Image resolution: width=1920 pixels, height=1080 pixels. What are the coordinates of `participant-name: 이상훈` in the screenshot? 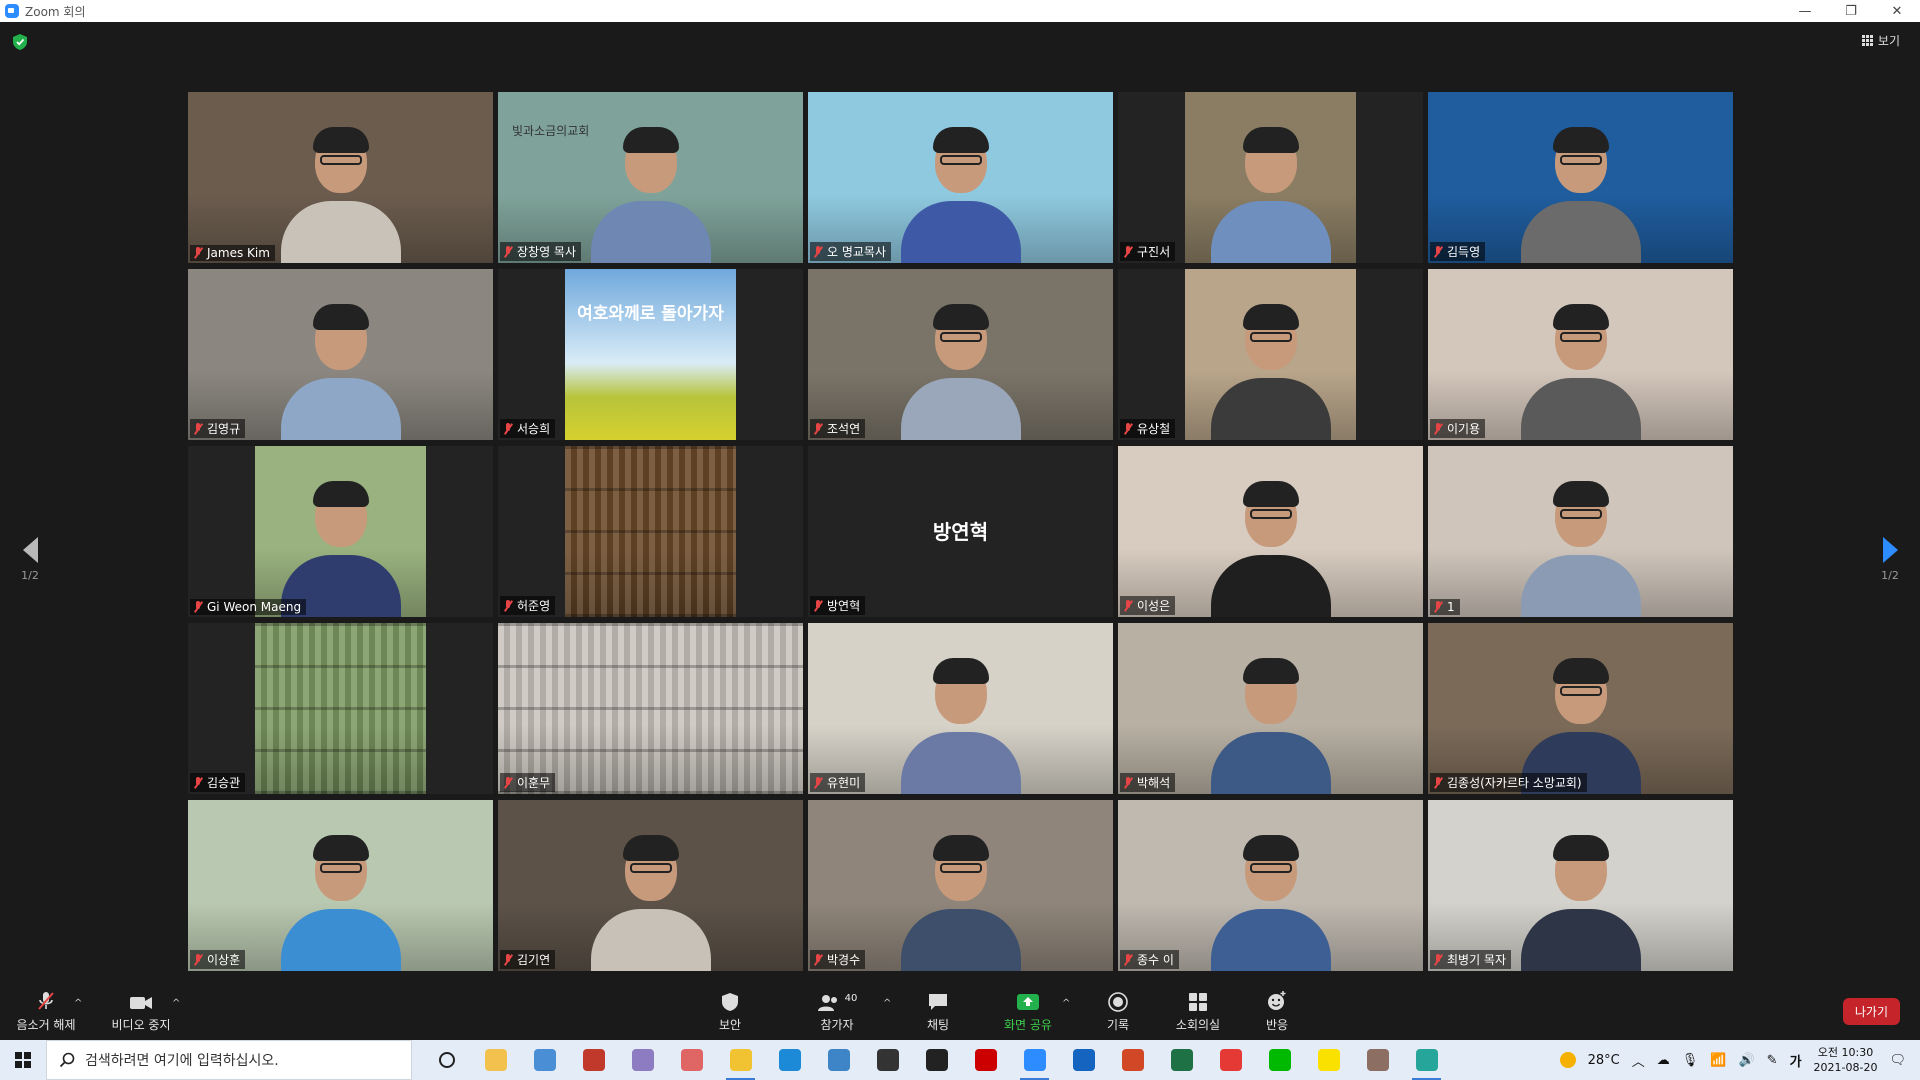 It's located at (224, 960).